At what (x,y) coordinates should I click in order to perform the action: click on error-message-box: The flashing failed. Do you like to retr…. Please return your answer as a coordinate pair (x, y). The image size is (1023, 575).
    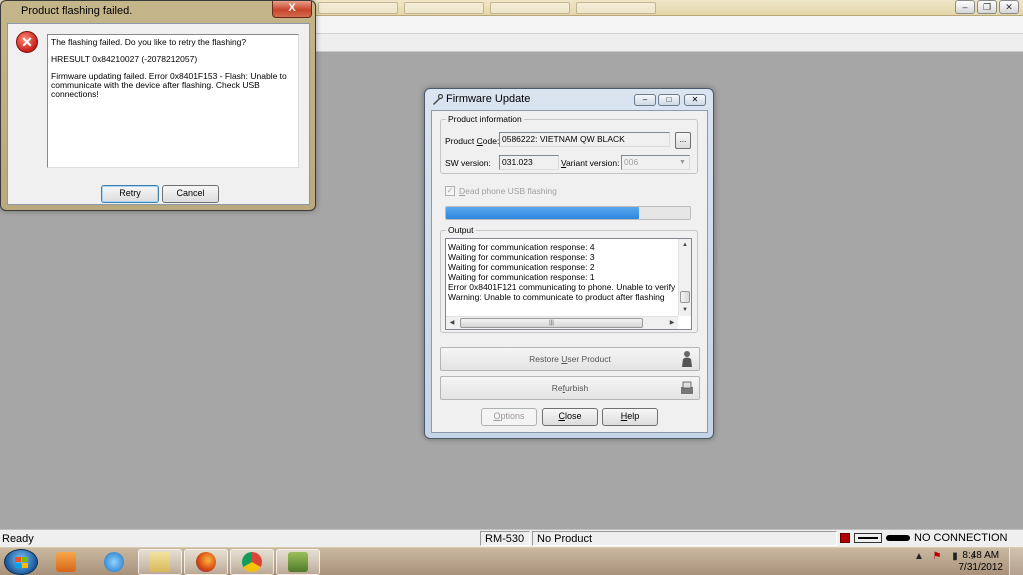
    Looking at the image, I should click on (173, 101).